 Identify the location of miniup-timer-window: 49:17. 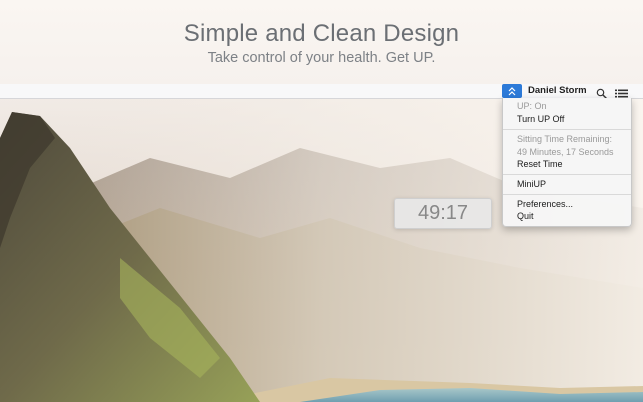
(443, 213).